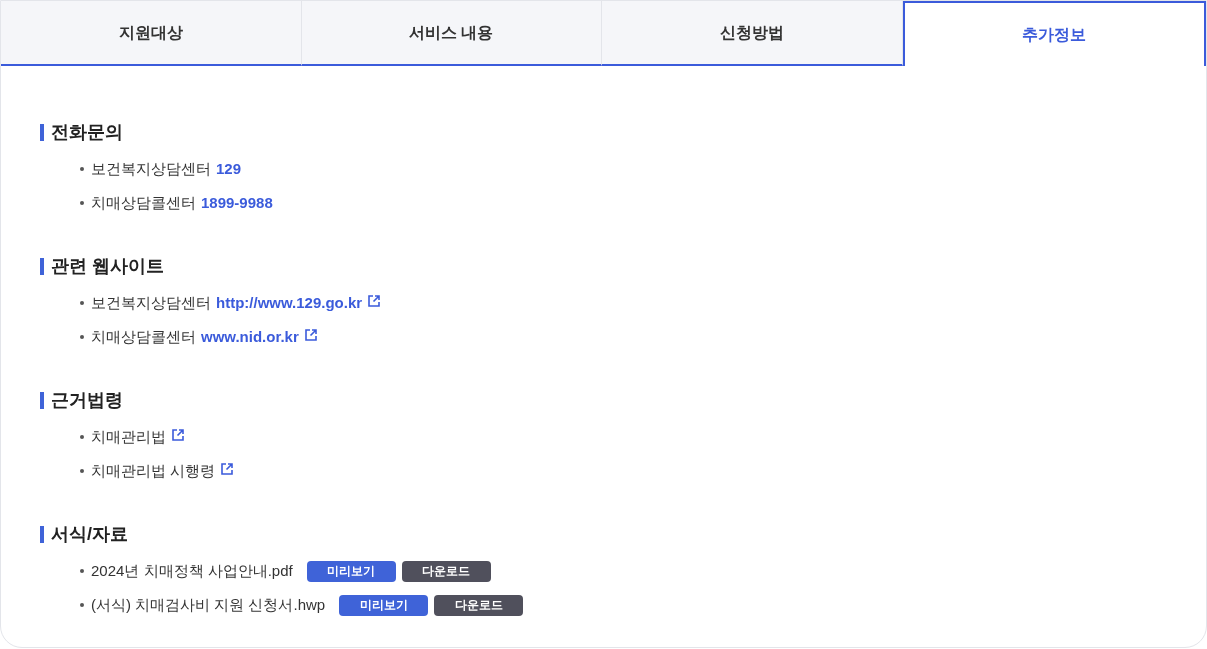  What do you see at coordinates (250, 337) in the screenshot?
I see `website-link: www.nid.or.kr` at bounding box center [250, 337].